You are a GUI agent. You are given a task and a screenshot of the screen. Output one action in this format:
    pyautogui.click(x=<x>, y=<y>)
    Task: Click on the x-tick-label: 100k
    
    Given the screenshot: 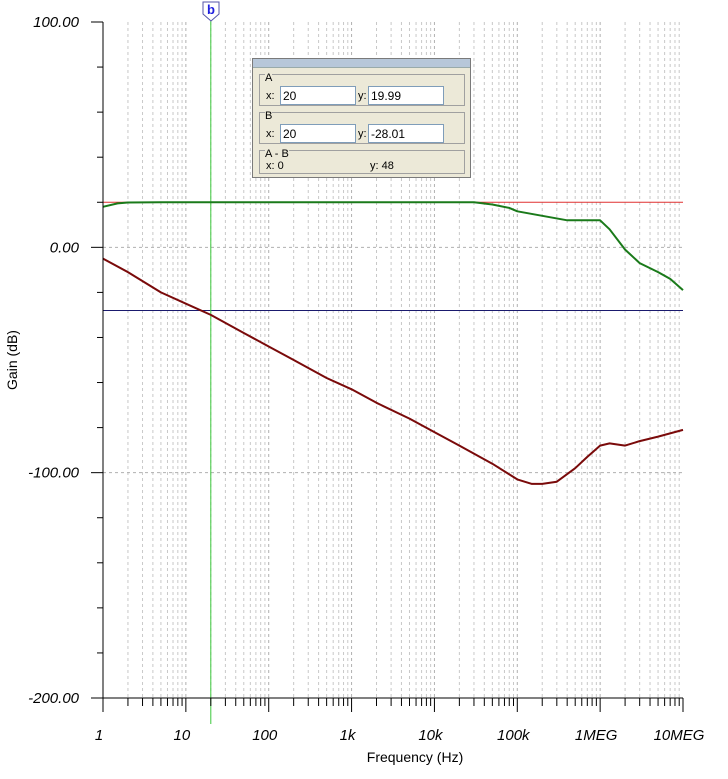 What is the action you would take?
    pyautogui.click(x=514, y=735)
    